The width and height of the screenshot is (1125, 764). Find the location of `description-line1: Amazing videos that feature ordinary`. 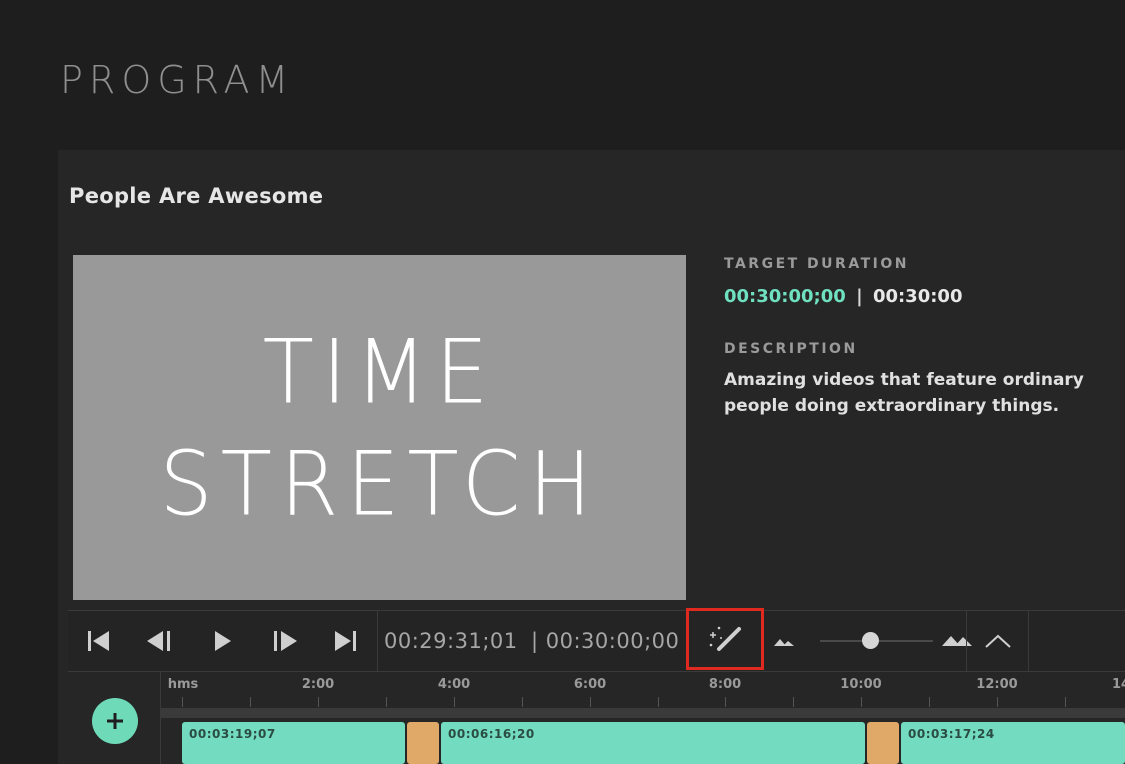

description-line1: Amazing videos that feature ordinary is located at coordinates (904, 380).